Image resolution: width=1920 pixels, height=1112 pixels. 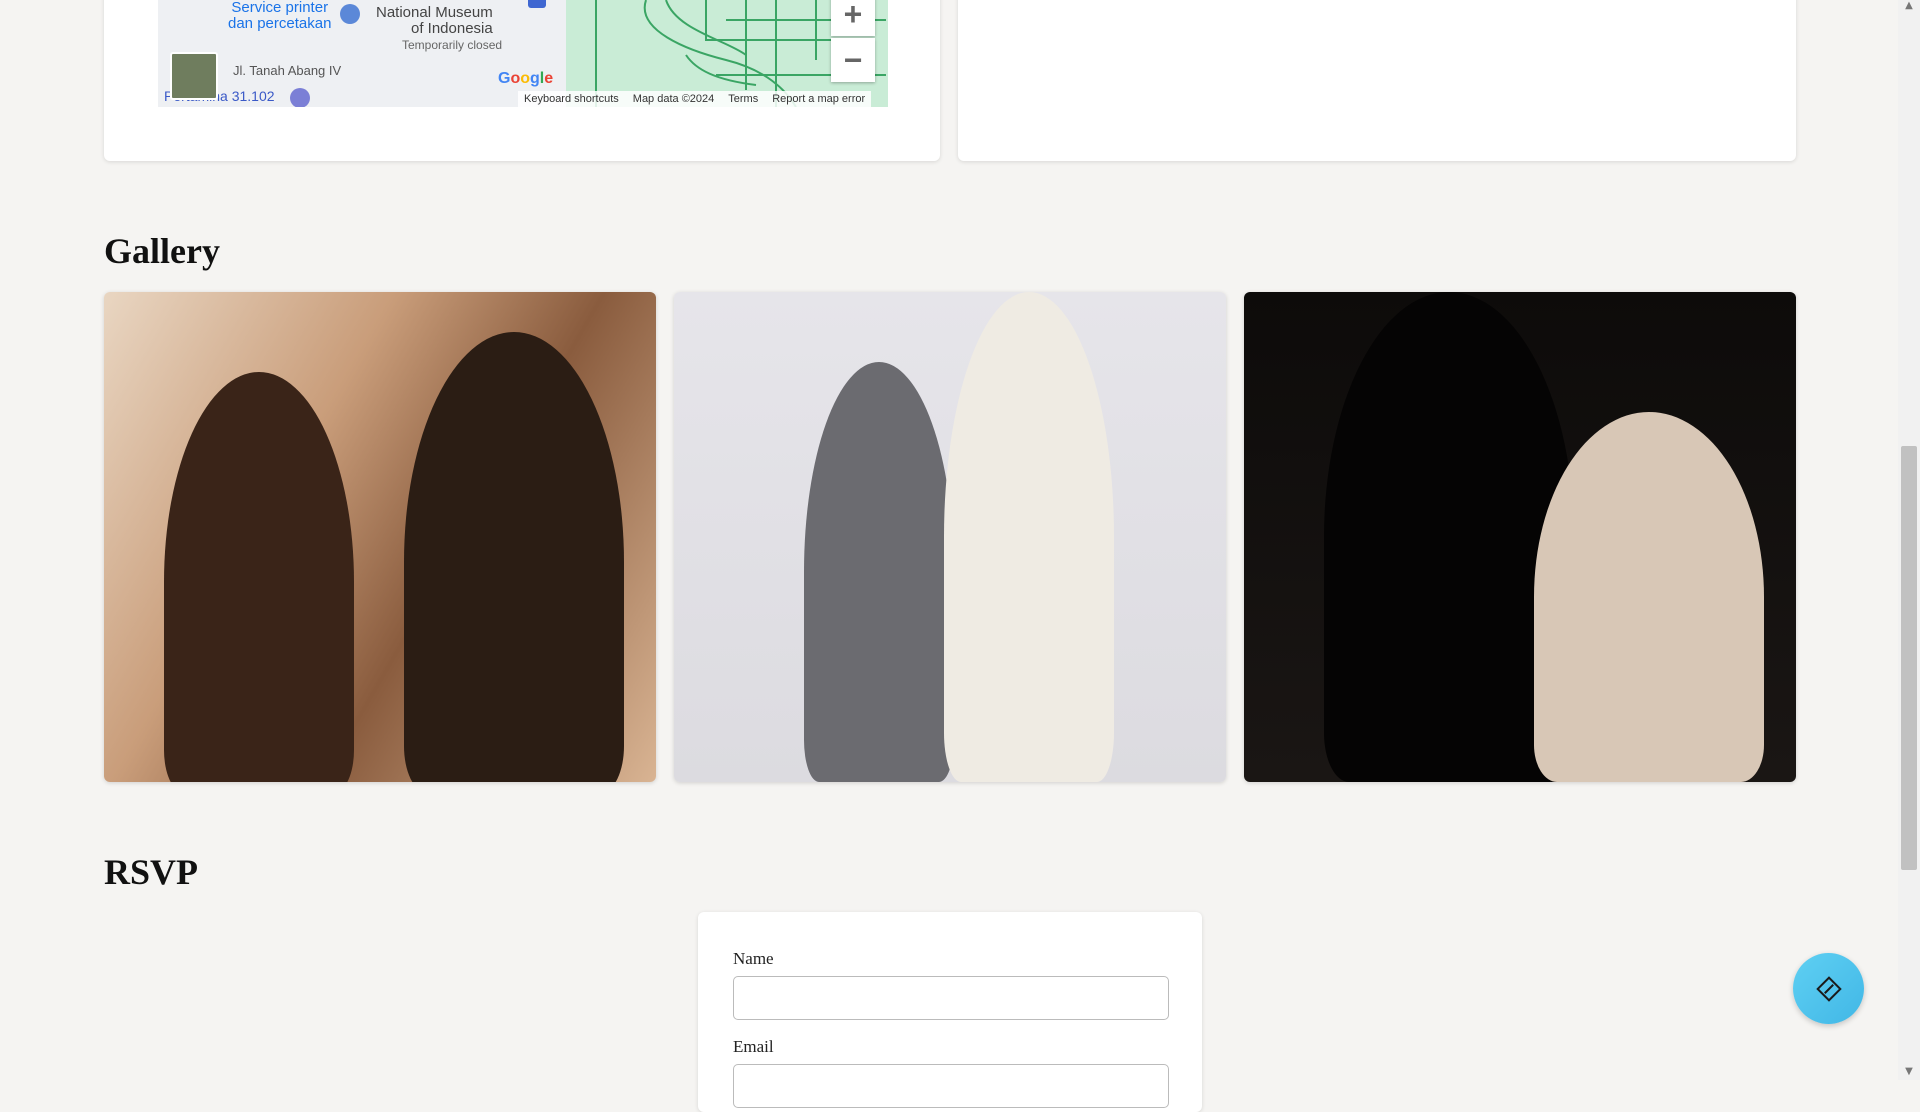 I want to click on scroll-up-icon: ▲, so click(x=1909, y=7).